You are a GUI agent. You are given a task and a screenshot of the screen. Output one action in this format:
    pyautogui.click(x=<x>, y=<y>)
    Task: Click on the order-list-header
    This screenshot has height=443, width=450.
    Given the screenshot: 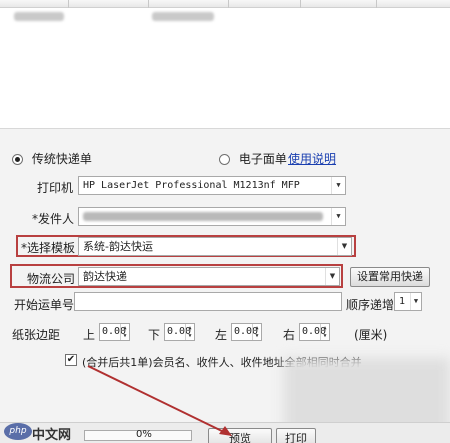 What is the action you would take?
    pyautogui.click(x=225, y=4)
    